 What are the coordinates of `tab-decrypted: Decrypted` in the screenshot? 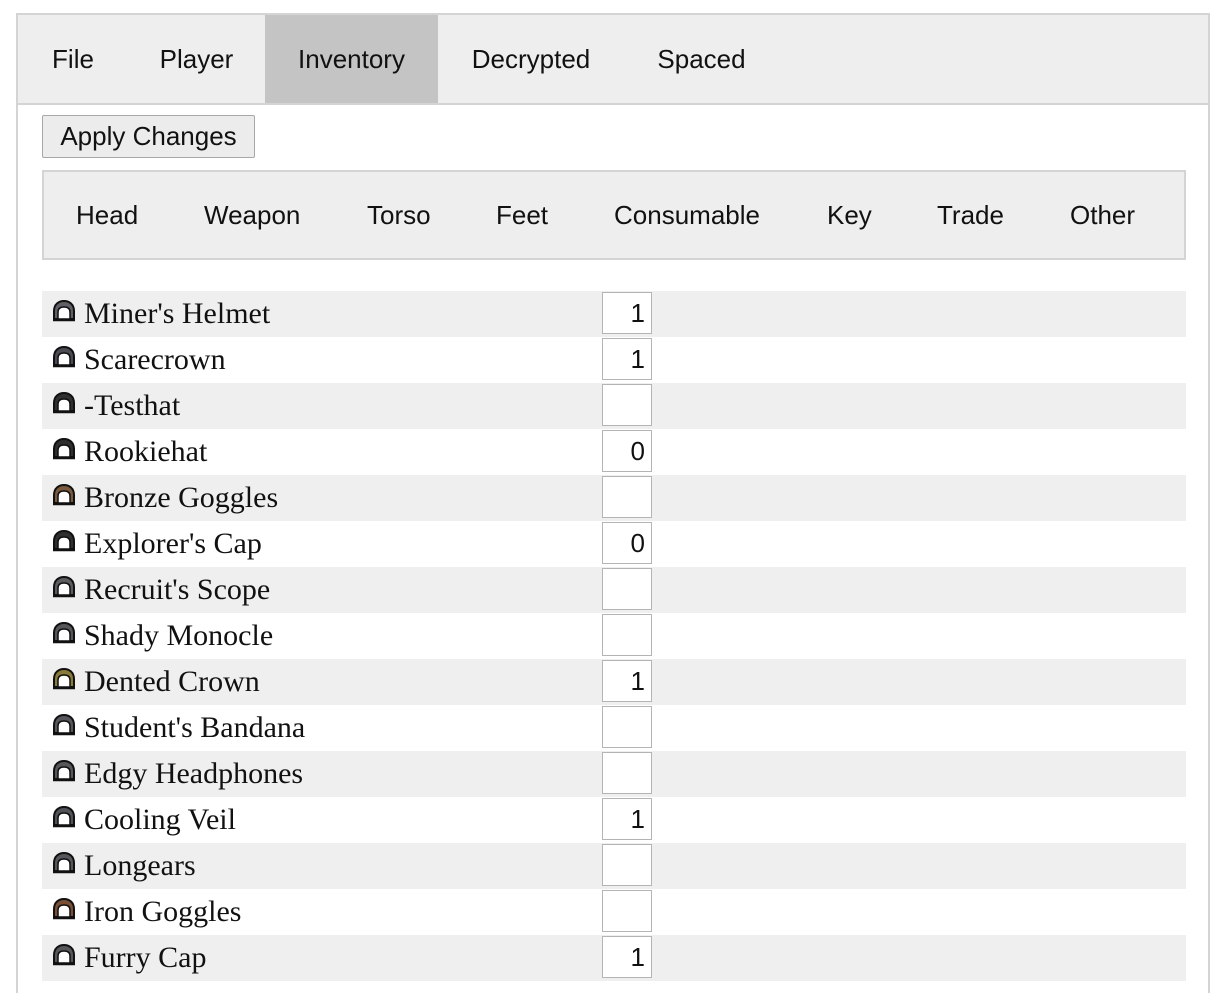 It's located at (531, 59).